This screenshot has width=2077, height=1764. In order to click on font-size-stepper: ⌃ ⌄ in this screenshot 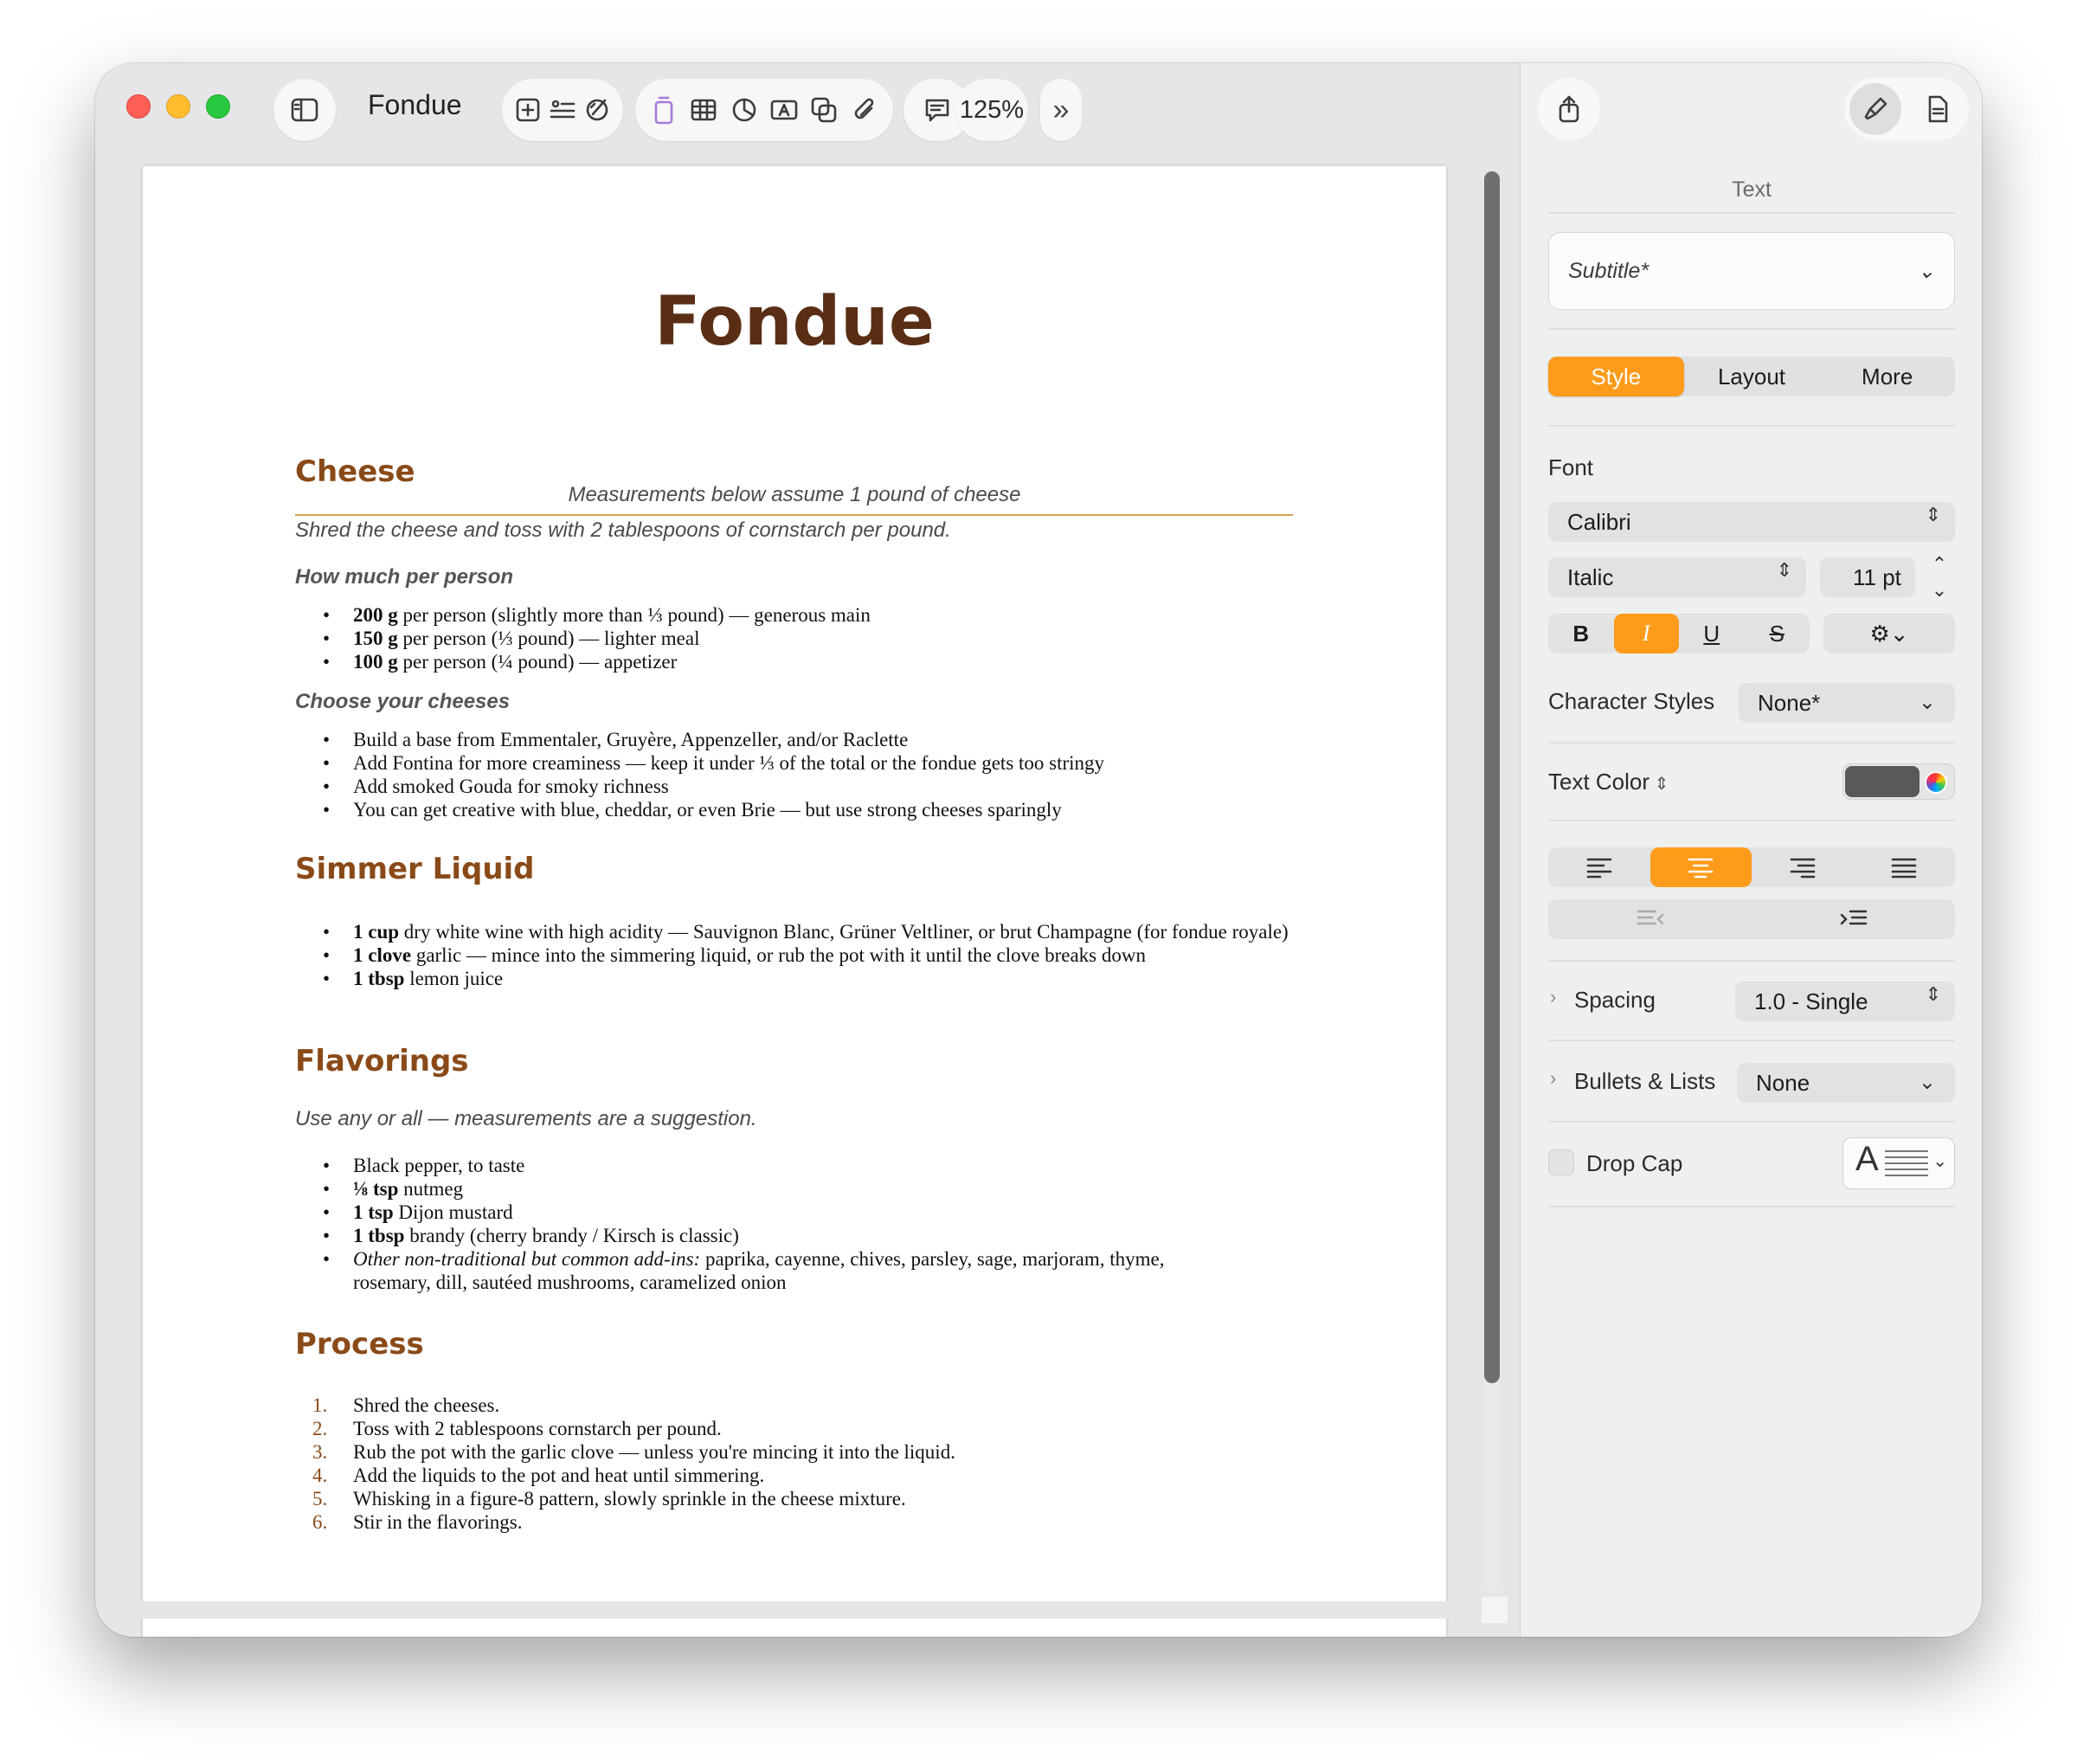, I will do `click(1939, 577)`.